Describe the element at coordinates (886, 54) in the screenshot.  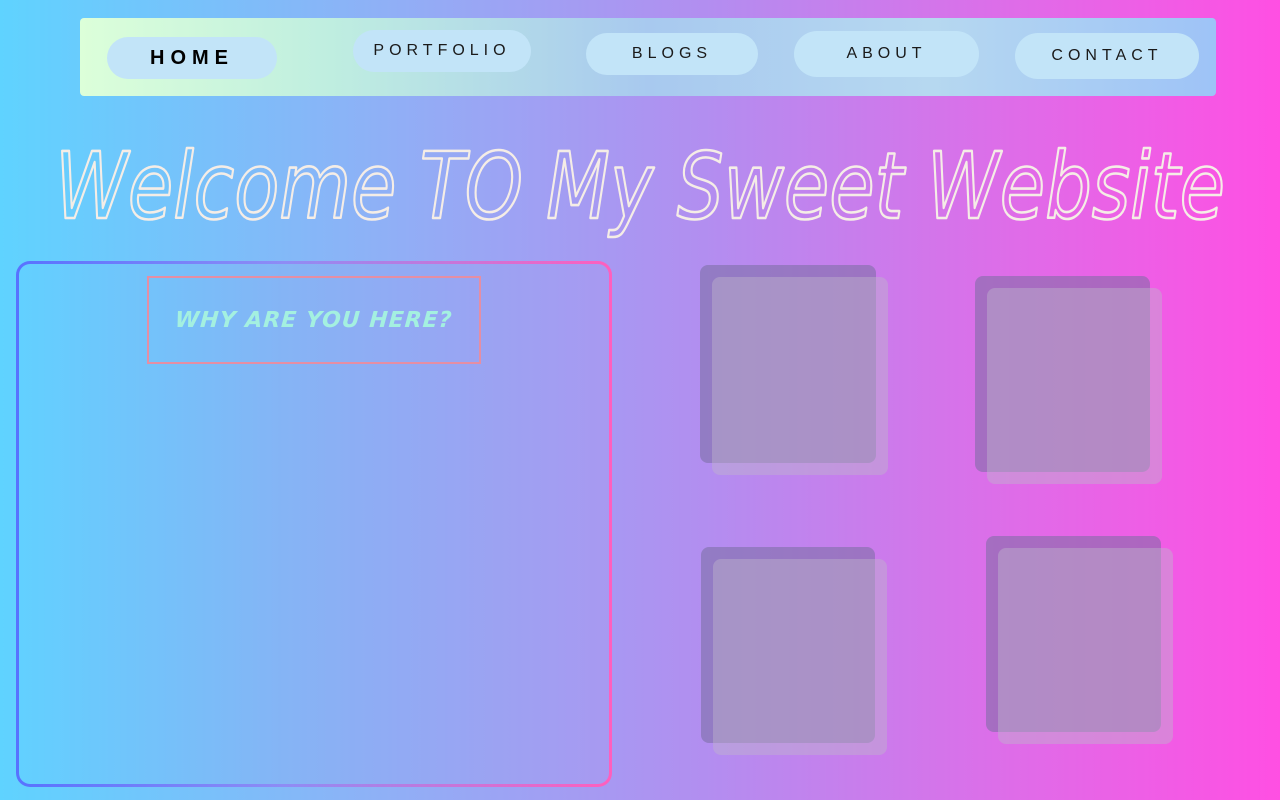
I see `nav-about-button: ABOUT` at that location.